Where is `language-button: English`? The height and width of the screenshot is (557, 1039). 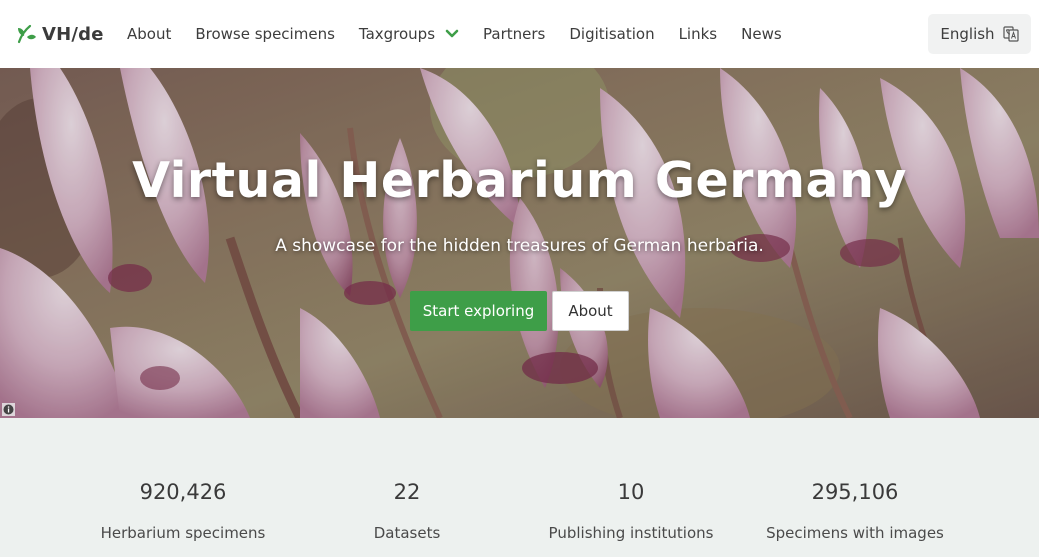 language-button: English is located at coordinates (979, 34).